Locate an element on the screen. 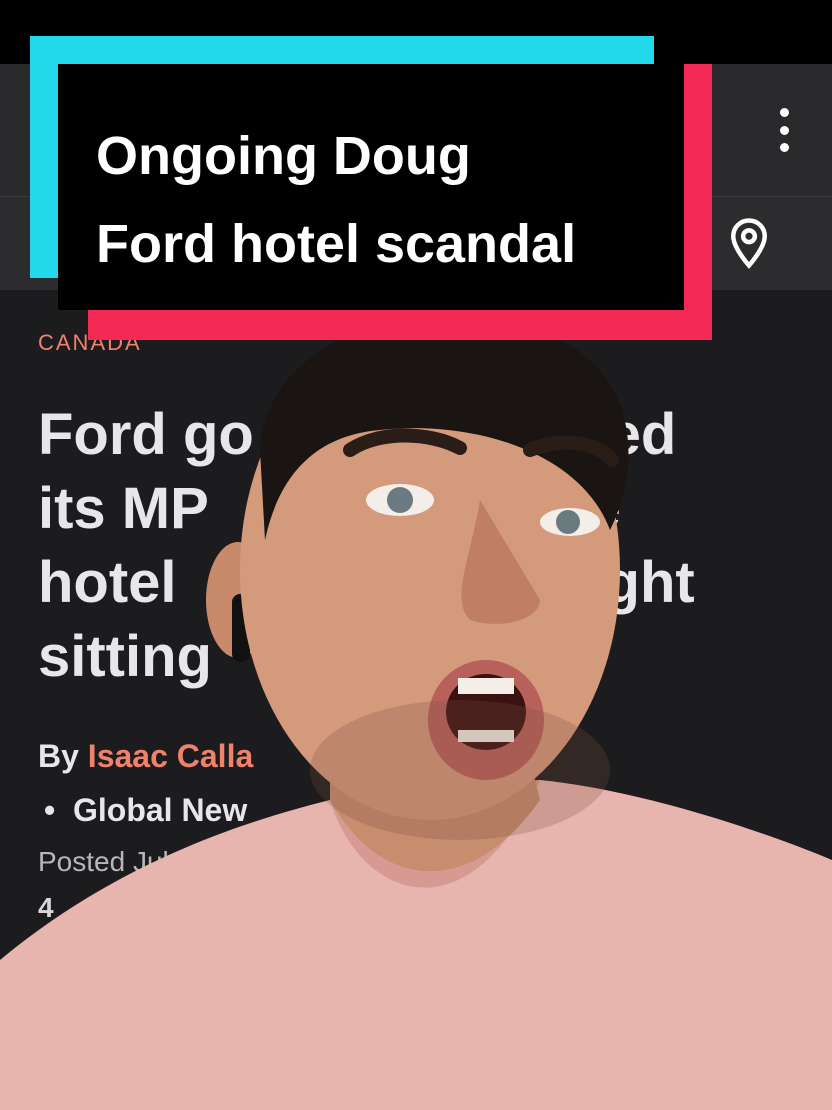  caption-line-2: Ford hotel scandal is located at coordinates (336, 244).